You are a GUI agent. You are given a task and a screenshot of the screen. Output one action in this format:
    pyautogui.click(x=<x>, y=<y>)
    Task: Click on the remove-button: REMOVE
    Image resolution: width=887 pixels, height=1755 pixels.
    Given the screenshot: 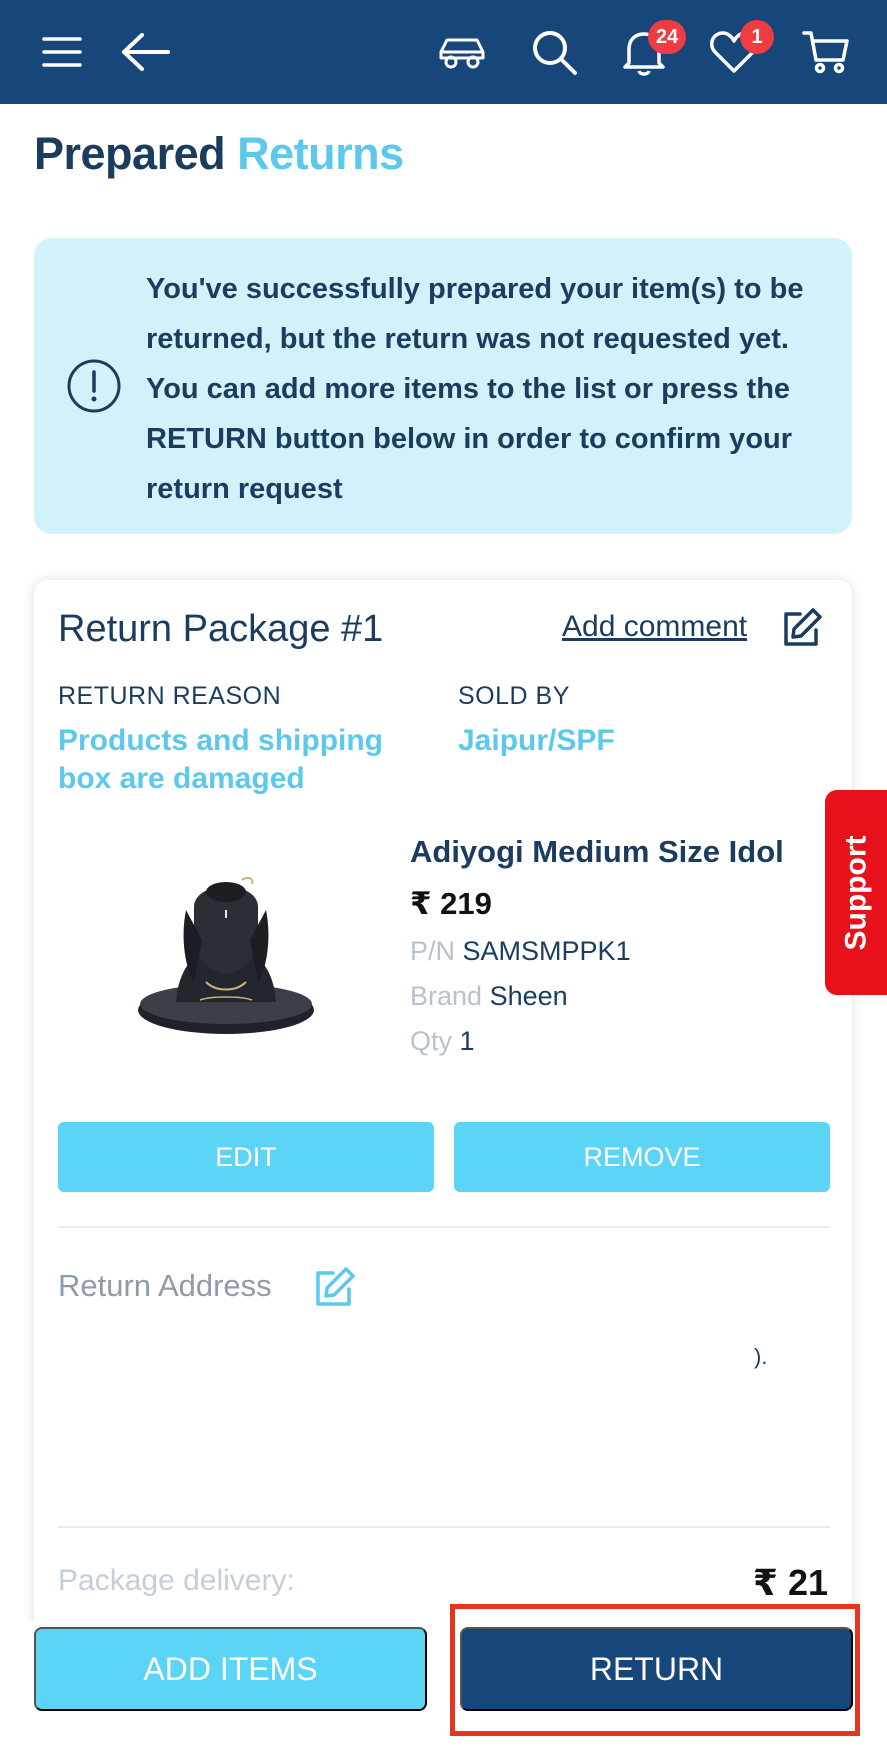 What is the action you would take?
    pyautogui.click(x=642, y=1157)
    